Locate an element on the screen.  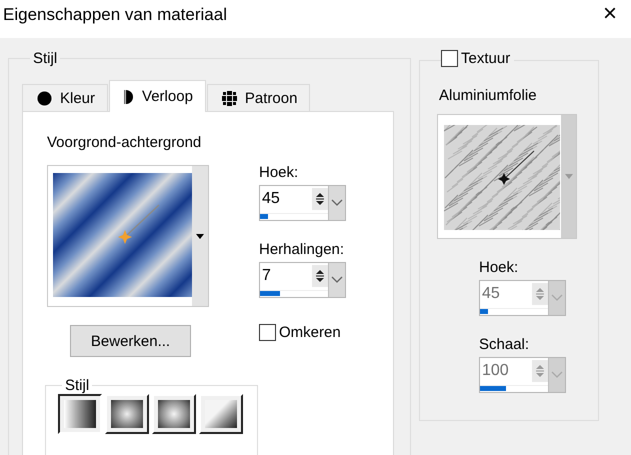
gradient-name: Voorgrond-achtergrond is located at coordinates (124, 142).